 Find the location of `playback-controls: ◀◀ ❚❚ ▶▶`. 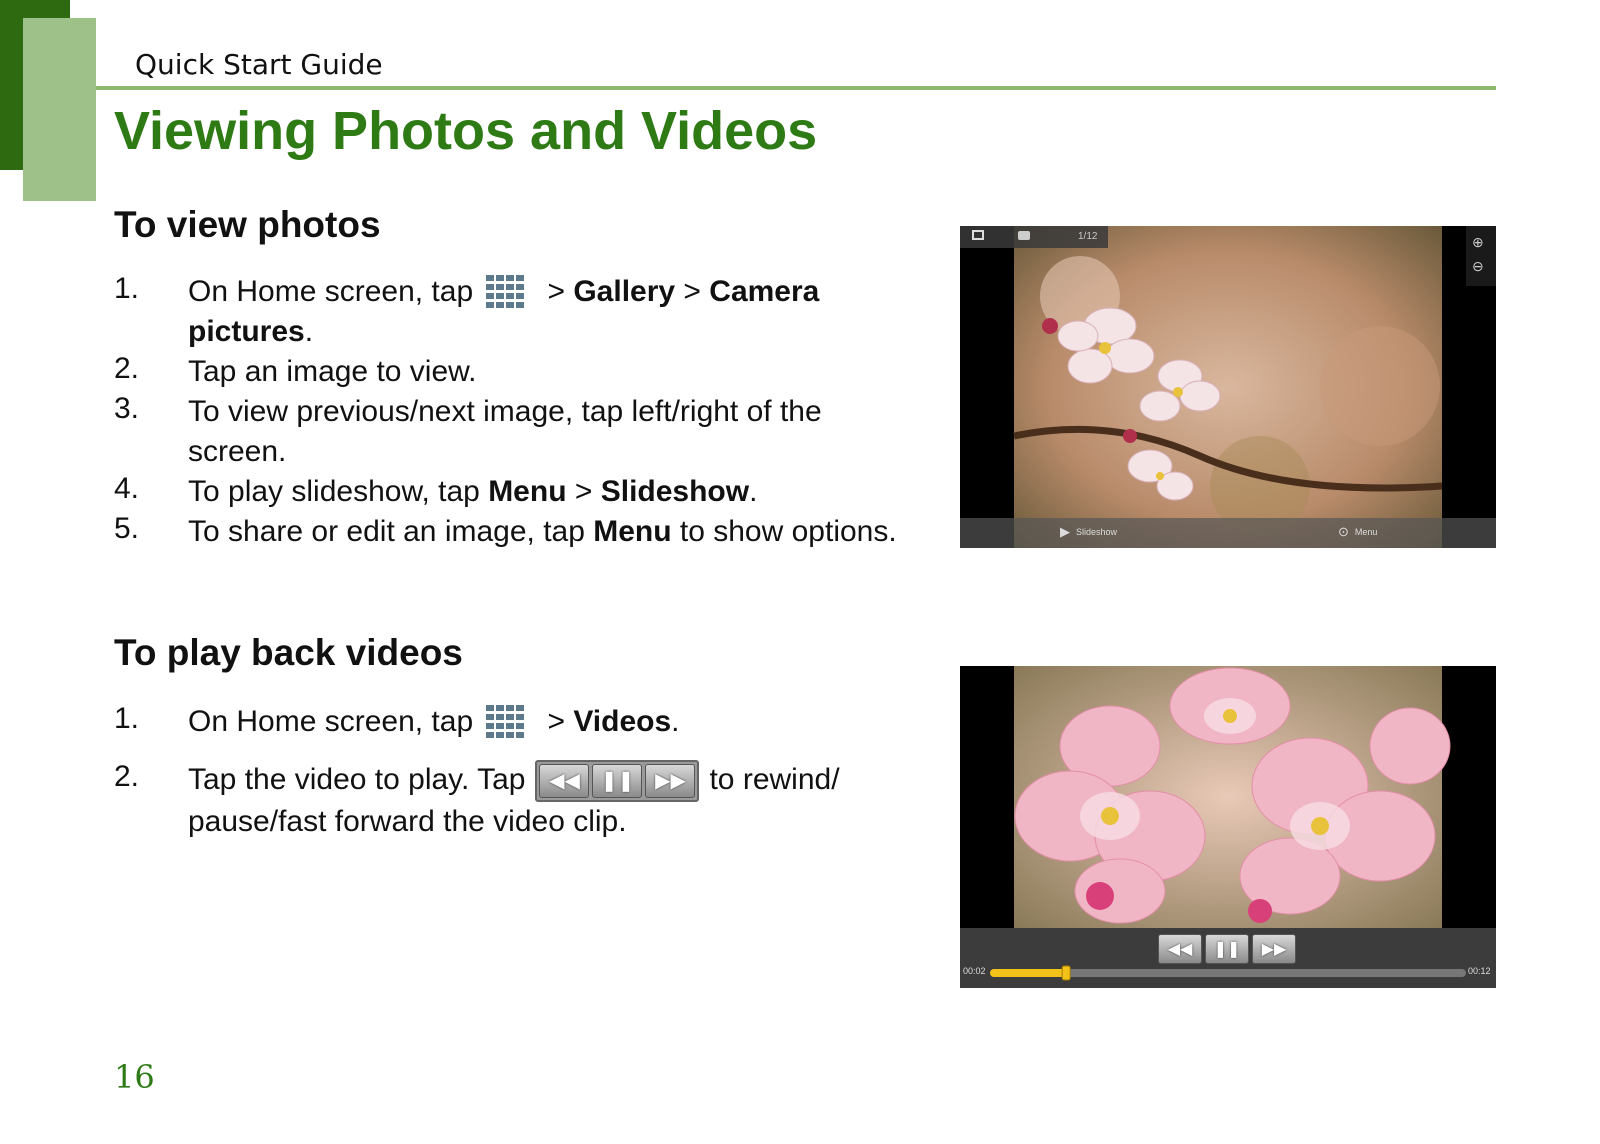

playback-controls: ◀◀ ❚❚ ▶▶ is located at coordinates (617, 781).